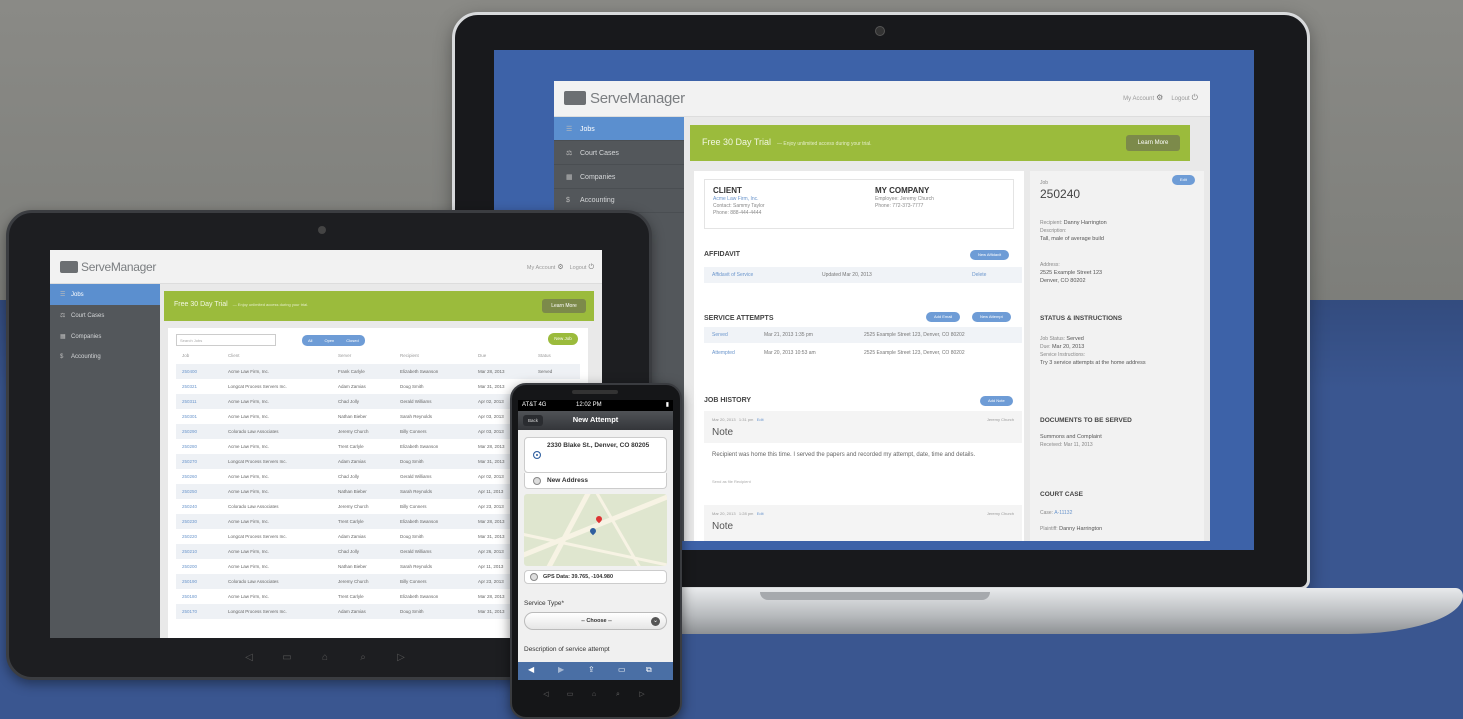 The image size is (1463, 719). What do you see at coordinates (189, 536) in the screenshot?
I see `job-number-link: 250220` at bounding box center [189, 536].